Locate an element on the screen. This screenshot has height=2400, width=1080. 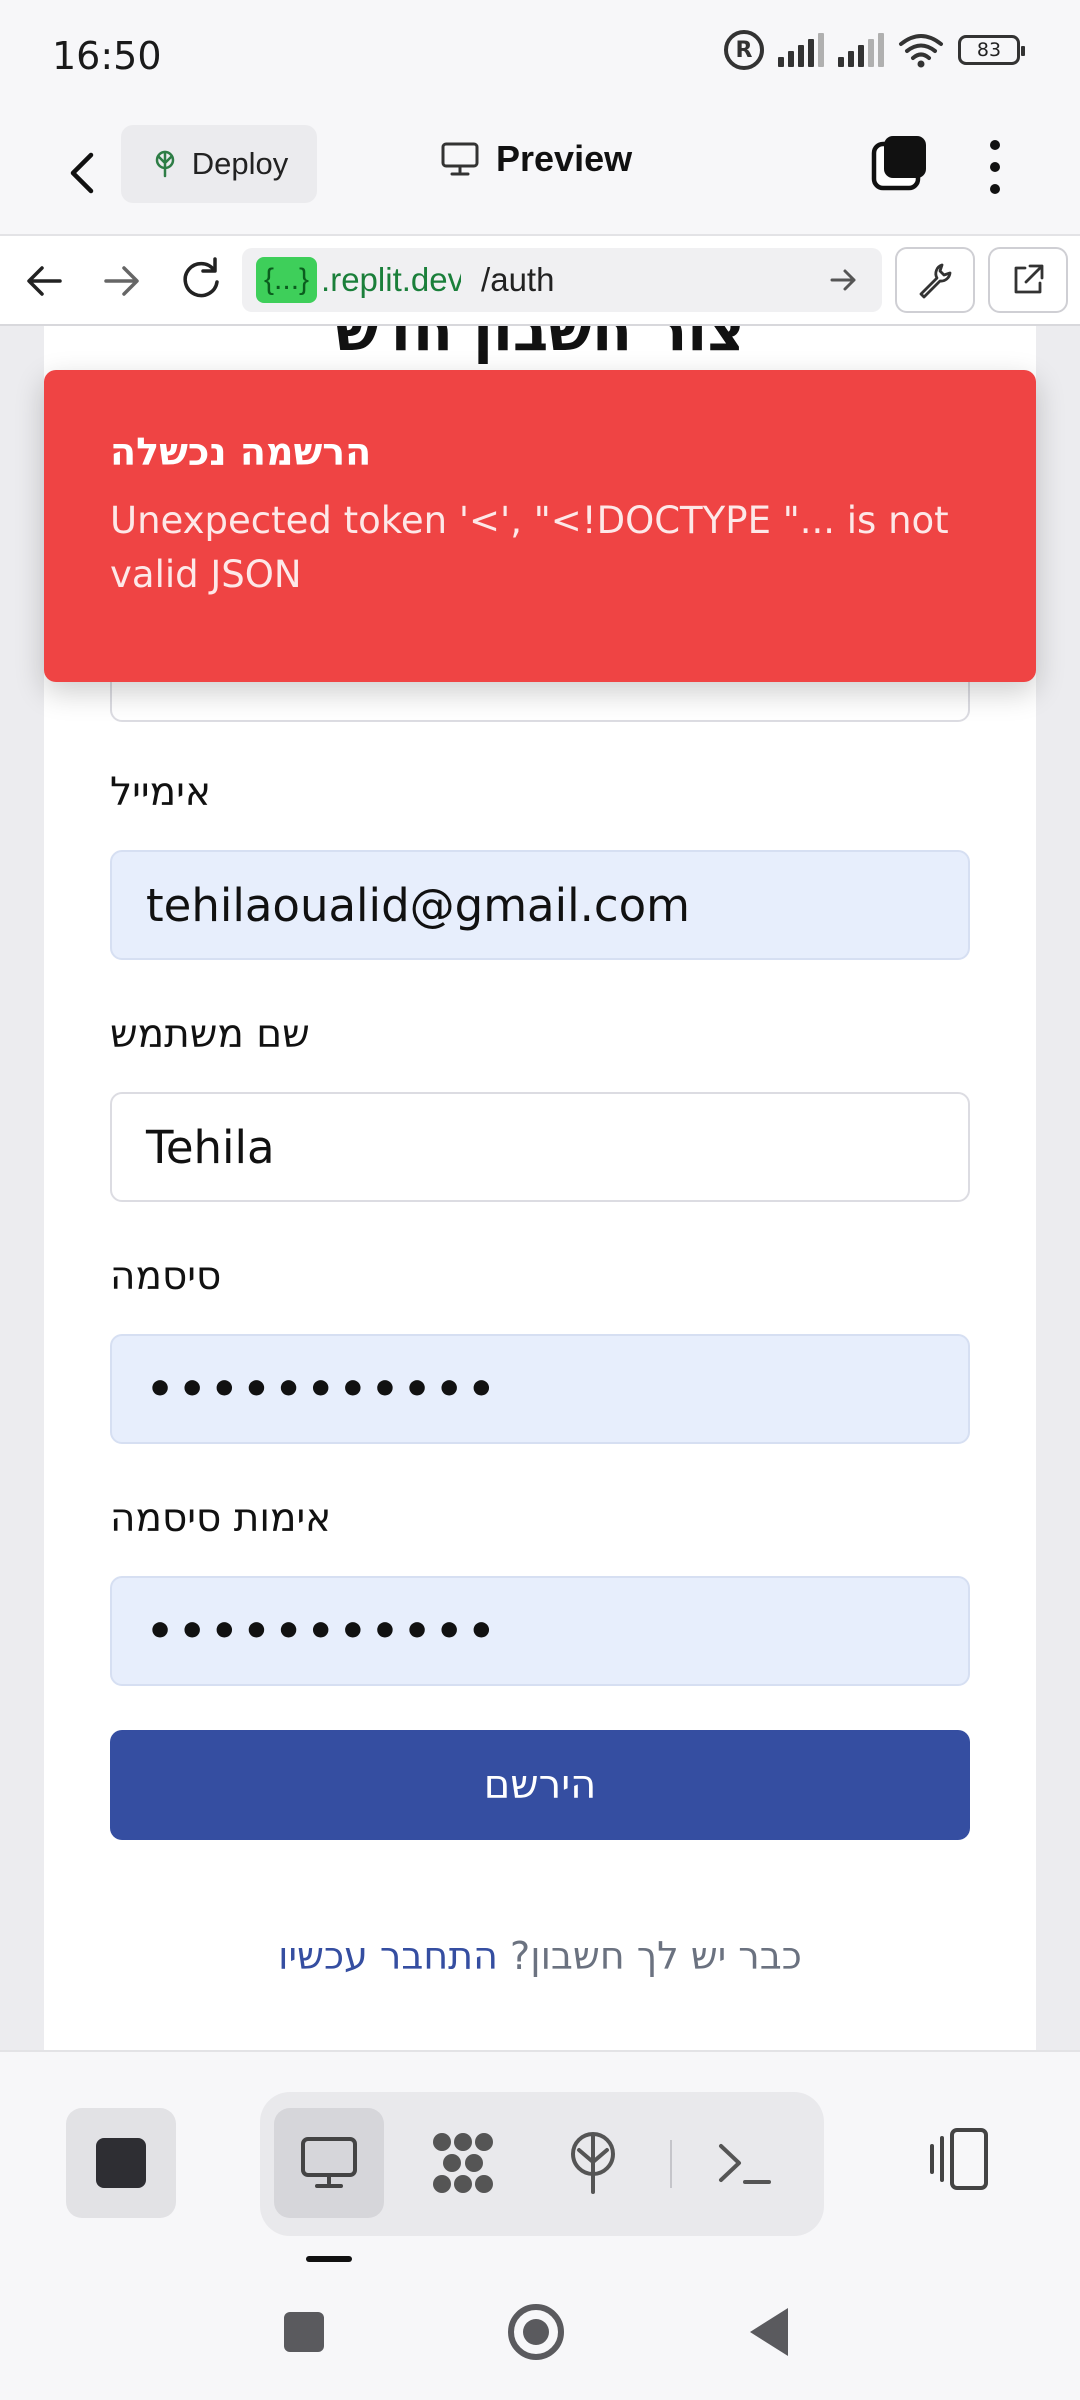
arrow-left-icon is located at coordinates (45, 281).